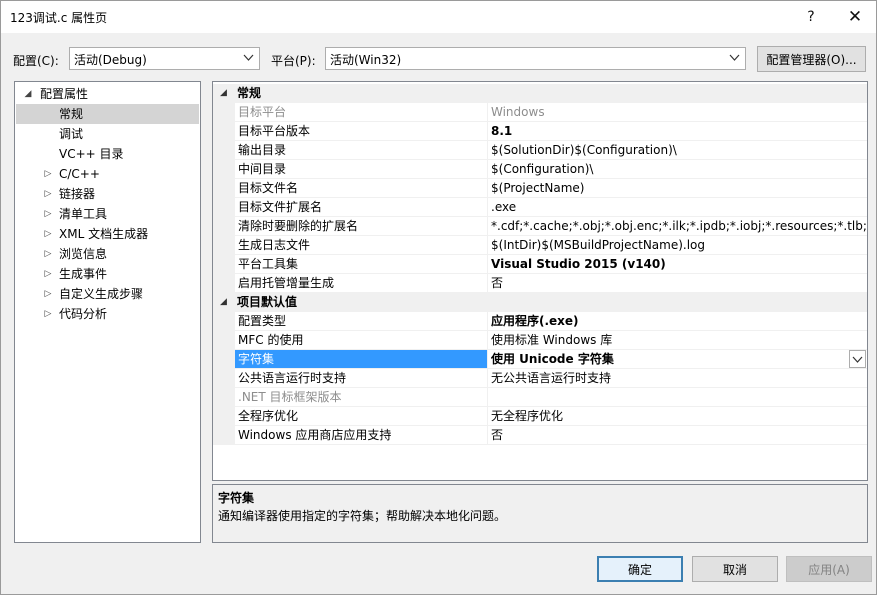 The height and width of the screenshot is (595, 877). Describe the element at coordinates (110, 60) in the screenshot. I see `configuration-value: 活动(Debug)` at that location.